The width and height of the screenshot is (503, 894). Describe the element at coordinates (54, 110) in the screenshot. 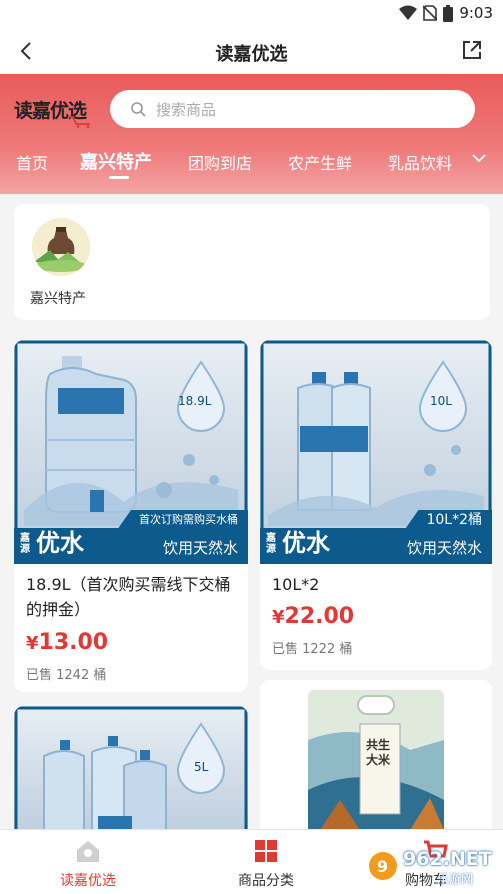

I see `brand-logo: 读嘉优选` at that location.